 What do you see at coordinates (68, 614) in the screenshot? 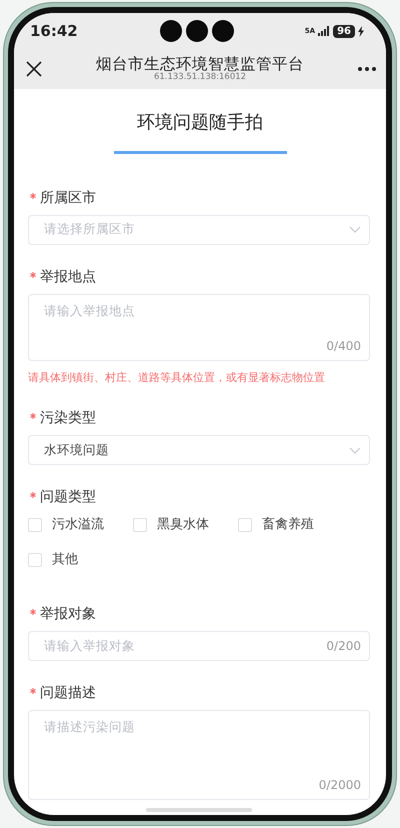
I see `field-label: 举报对象` at bounding box center [68, 614].